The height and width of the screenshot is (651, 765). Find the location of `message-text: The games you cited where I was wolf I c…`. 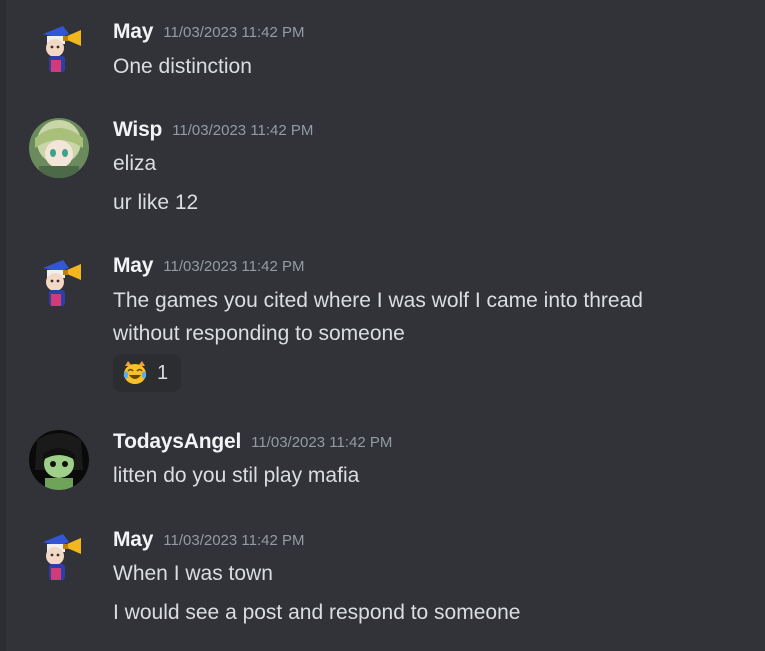

message-text: The games you cited where I was wolf I c… is located at coordinates (378, 300).